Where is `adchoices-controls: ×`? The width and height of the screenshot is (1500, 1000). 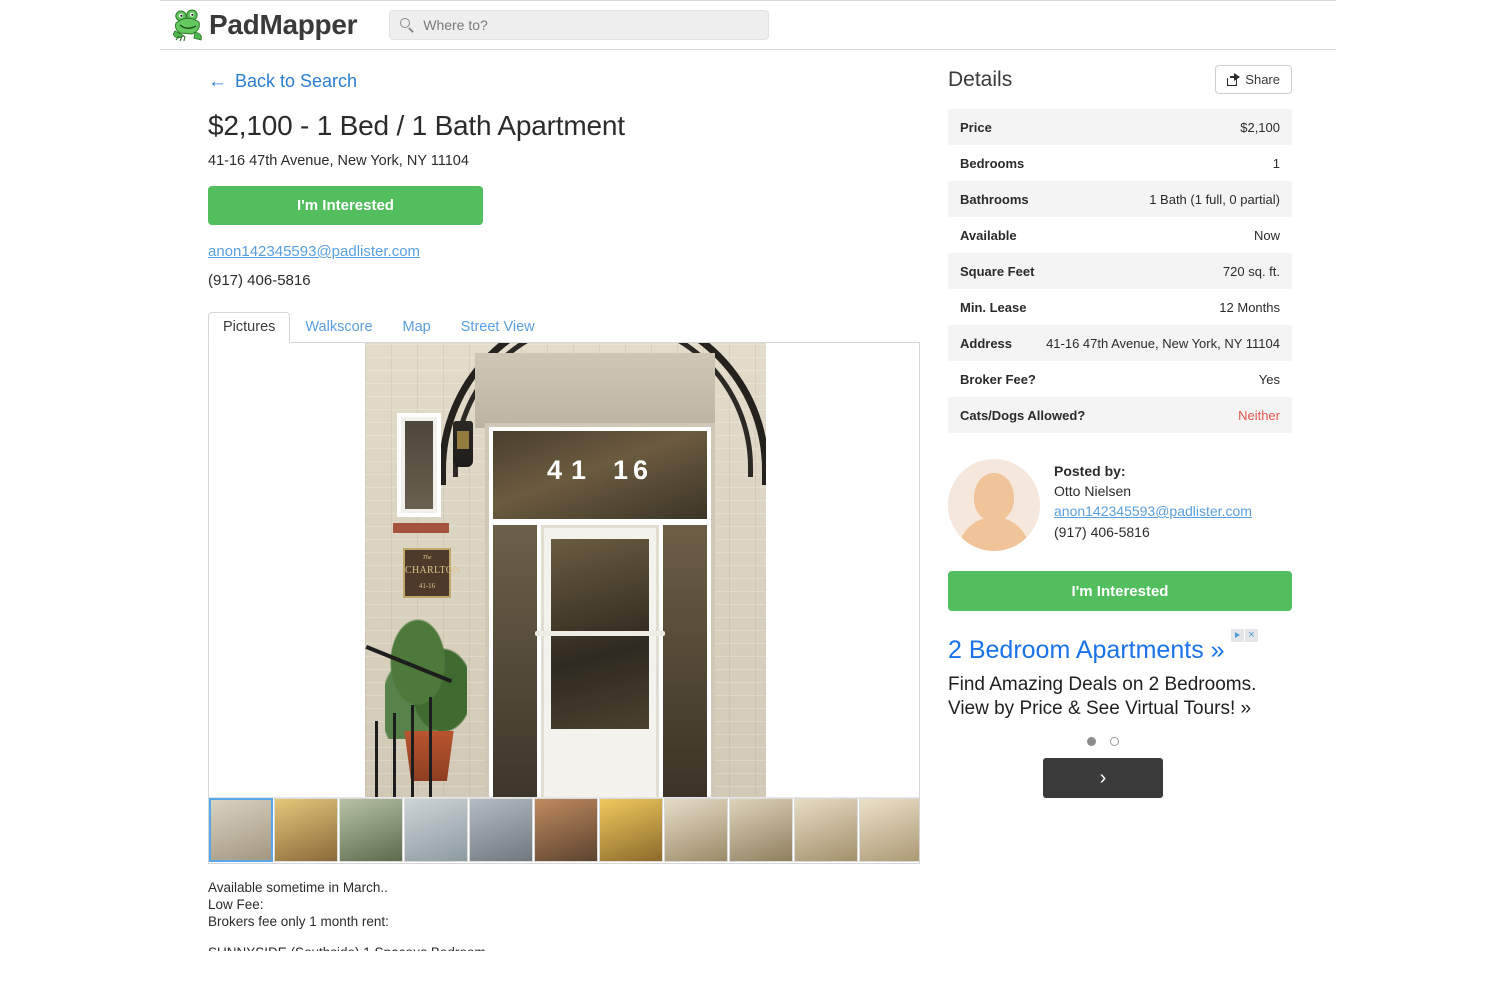 adchoices-controls: × is located at coordinates (1244, 635).